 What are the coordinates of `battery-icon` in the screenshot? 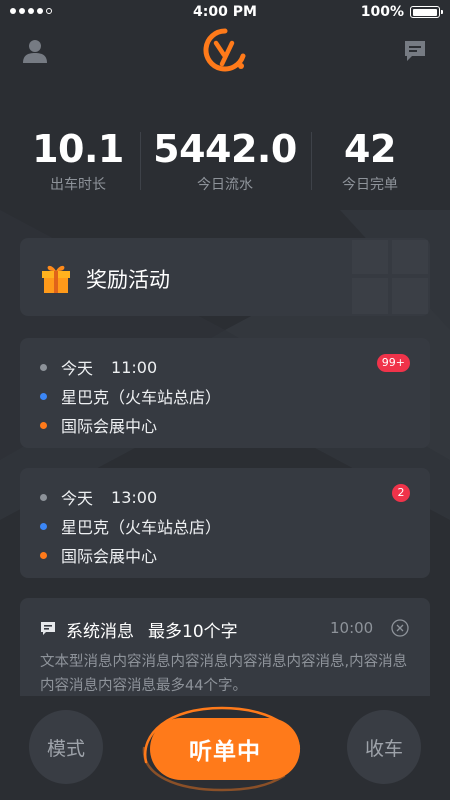 It's located at (426, 12).